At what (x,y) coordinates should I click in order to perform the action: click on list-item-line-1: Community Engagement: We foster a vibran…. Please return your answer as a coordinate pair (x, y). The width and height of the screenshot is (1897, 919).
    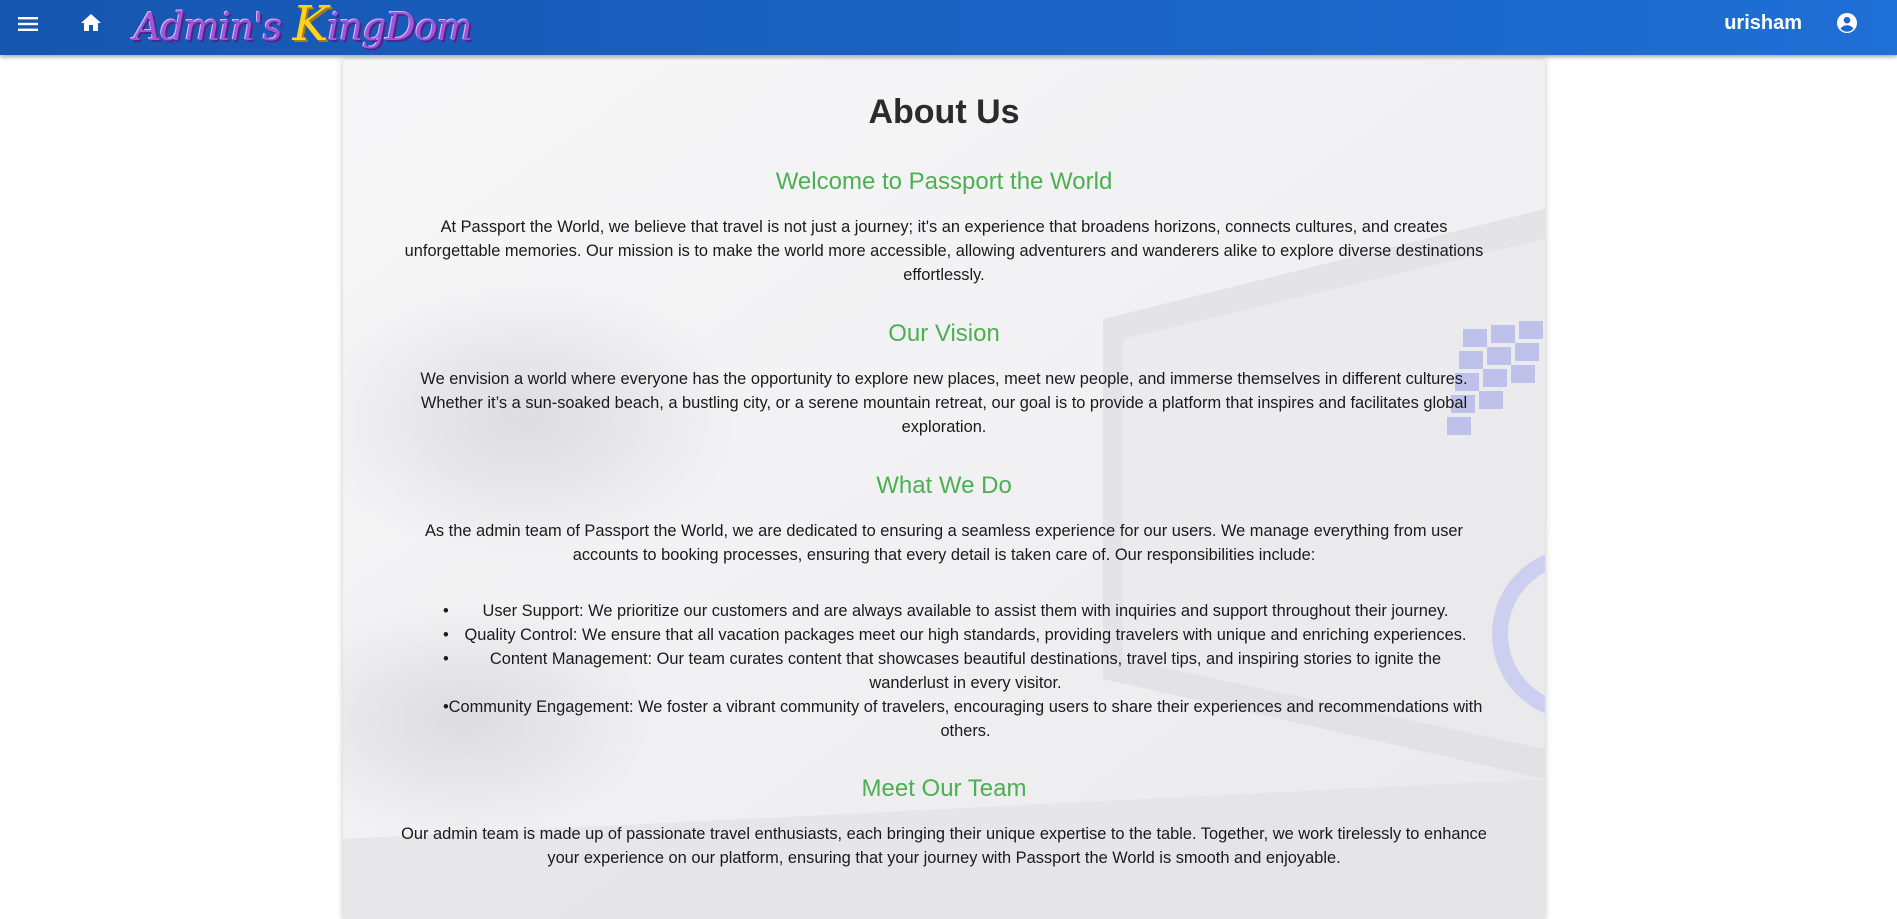
    Looking at the image, I should click on (965, 707).